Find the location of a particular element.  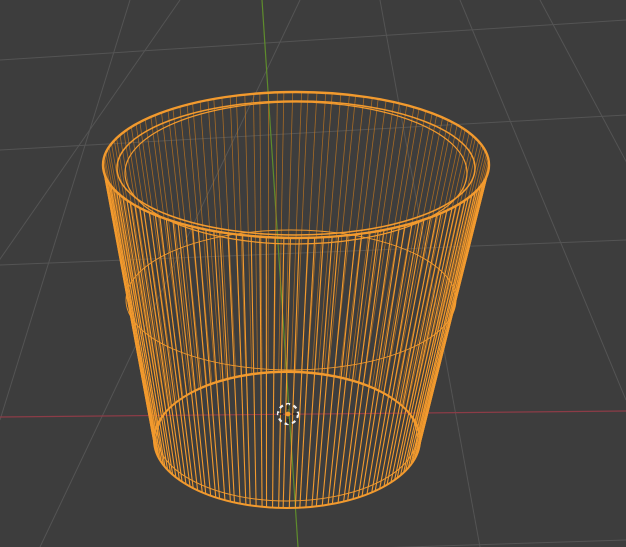

x-axis-line is located at coordinates (313, 414).